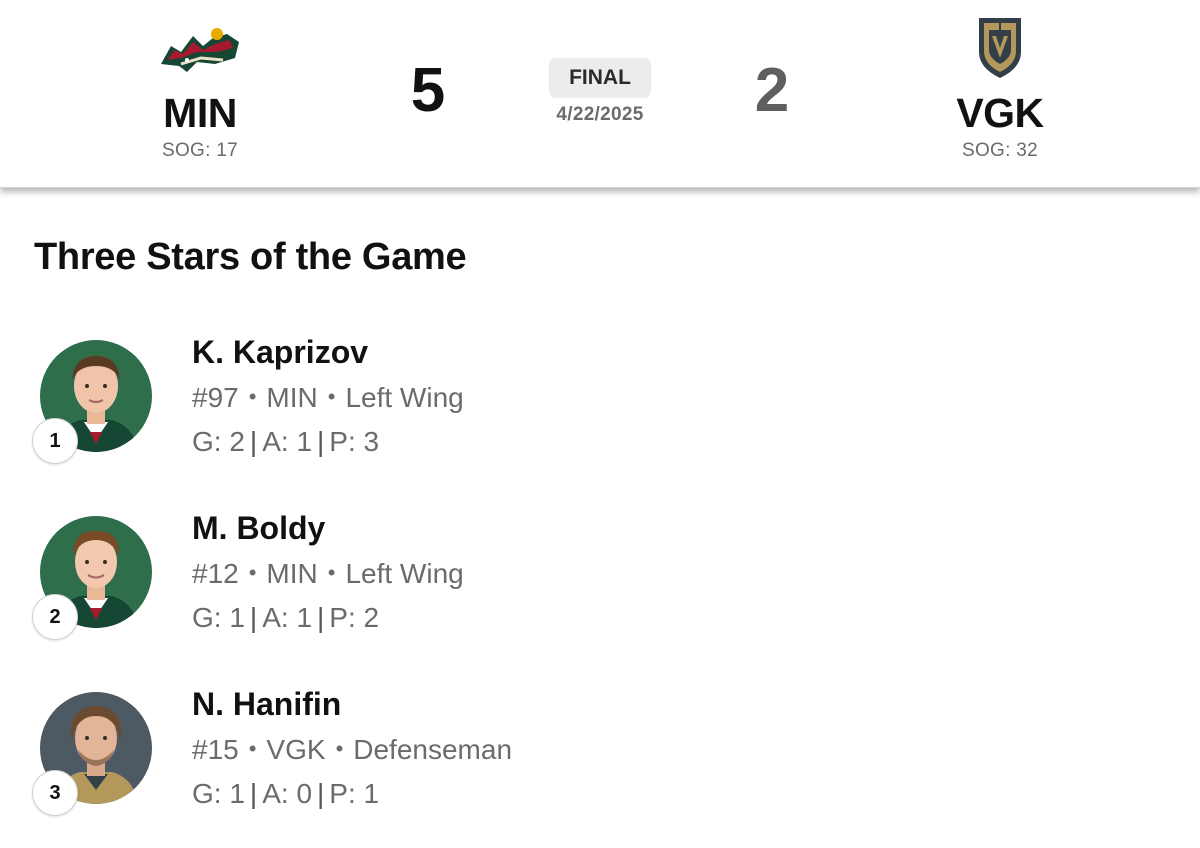  Describe the element at coordinates (215, 749) in the screenshot. I see `player-number: #15` at that location.